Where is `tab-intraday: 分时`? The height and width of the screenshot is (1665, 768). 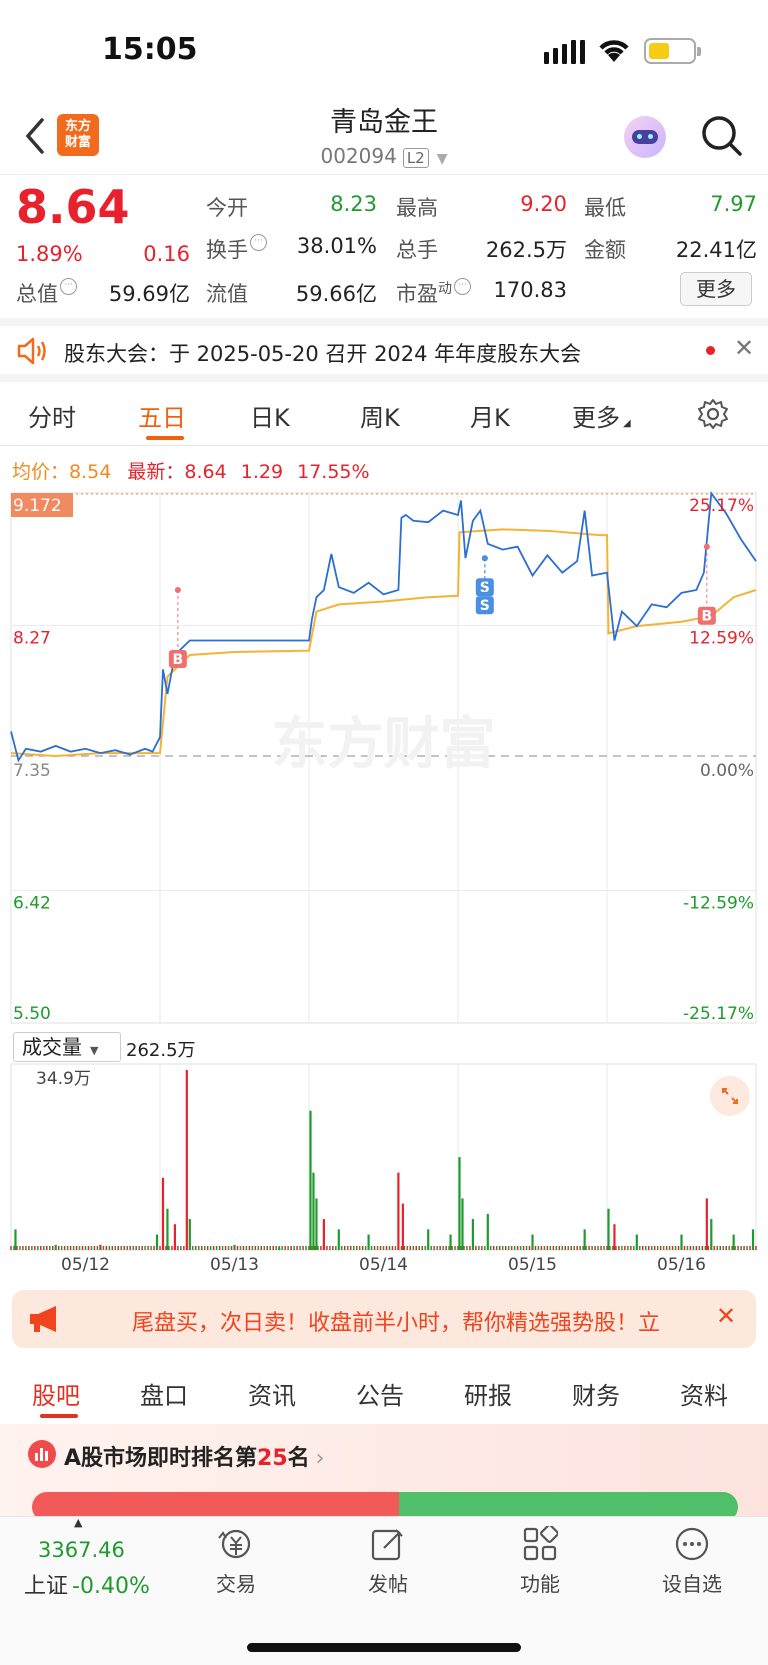
tab-intraday: 分时 is located at coordinates (52, 415).